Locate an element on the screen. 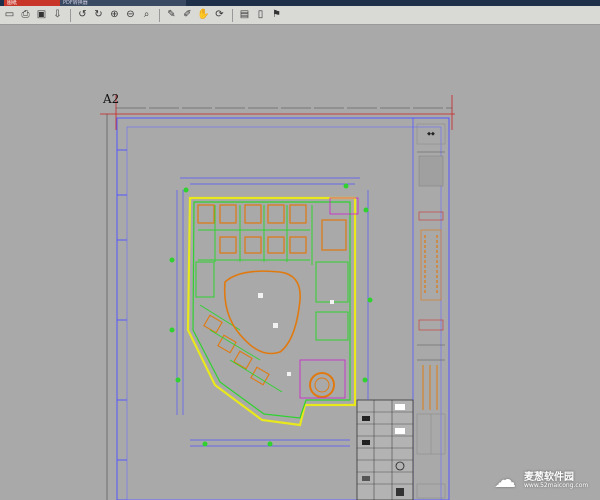  watermark-name: 麦葱软件园 is located at coordinates (549, 477).